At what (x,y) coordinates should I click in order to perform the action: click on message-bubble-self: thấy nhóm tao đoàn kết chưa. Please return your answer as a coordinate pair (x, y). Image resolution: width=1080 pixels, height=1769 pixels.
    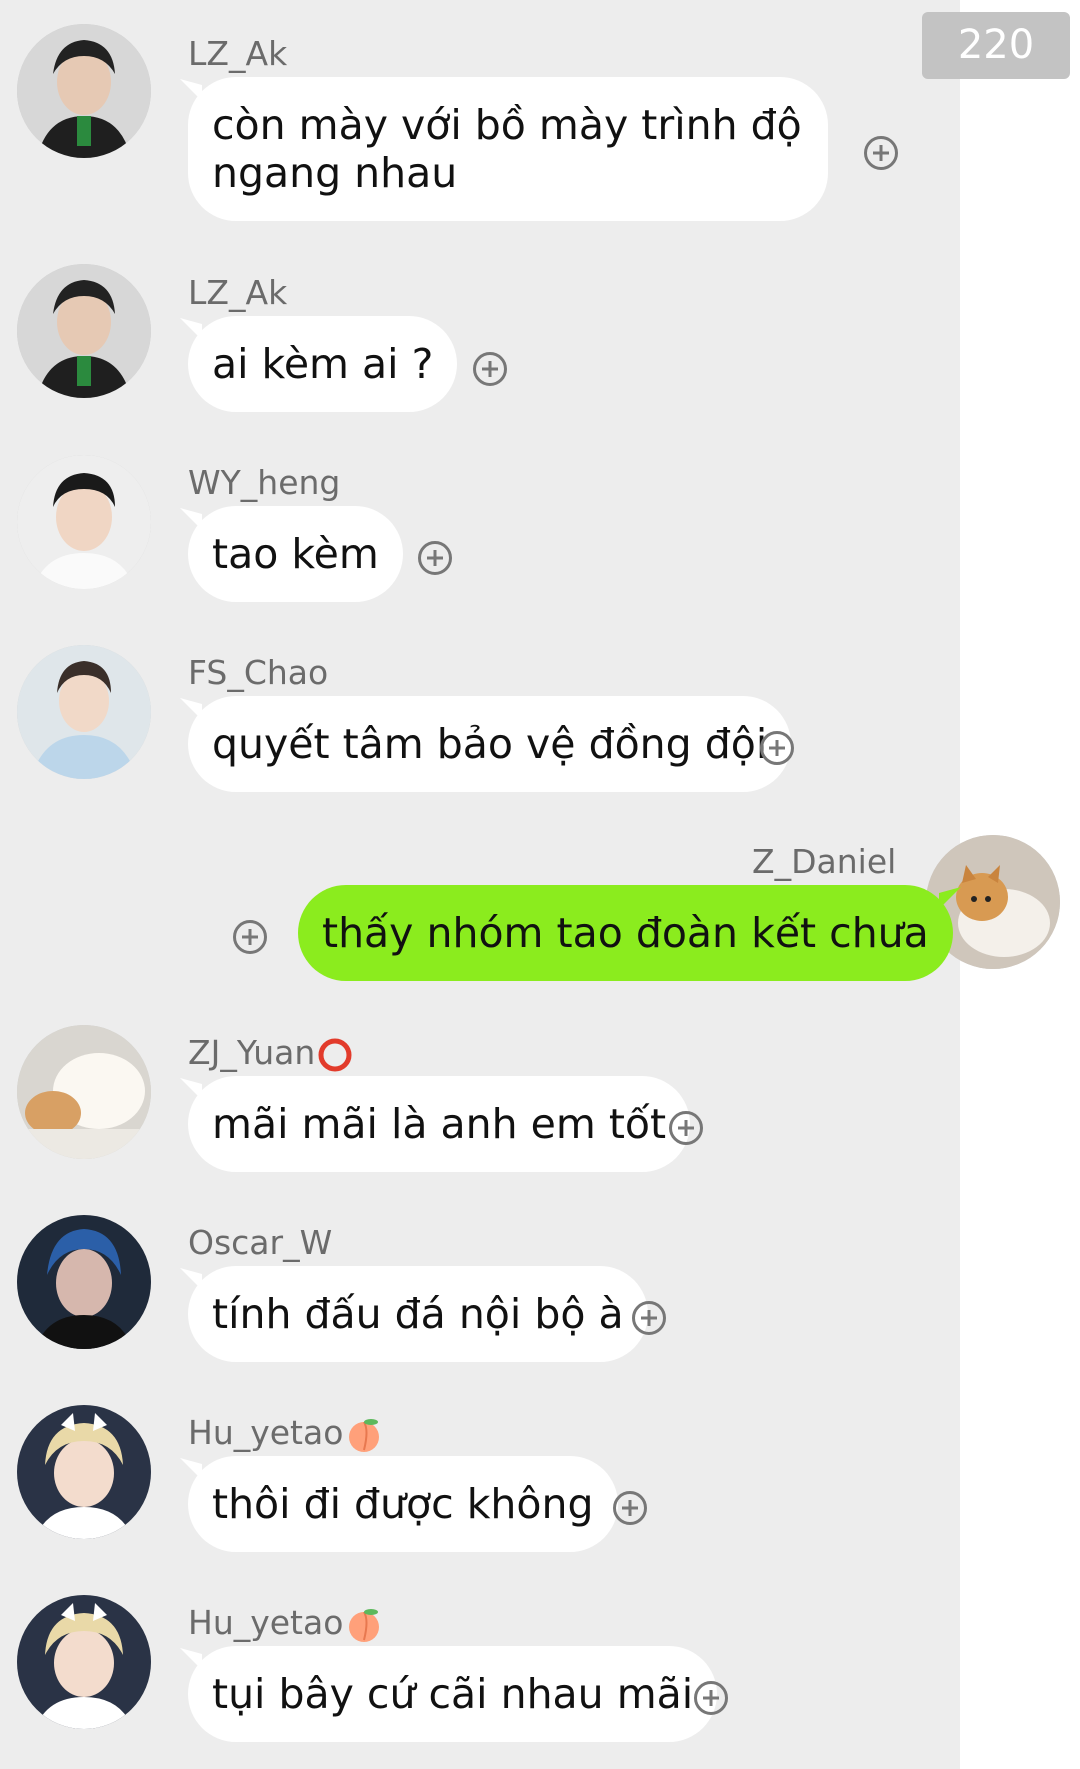
    Looking at the image, I should click on (629, 933).